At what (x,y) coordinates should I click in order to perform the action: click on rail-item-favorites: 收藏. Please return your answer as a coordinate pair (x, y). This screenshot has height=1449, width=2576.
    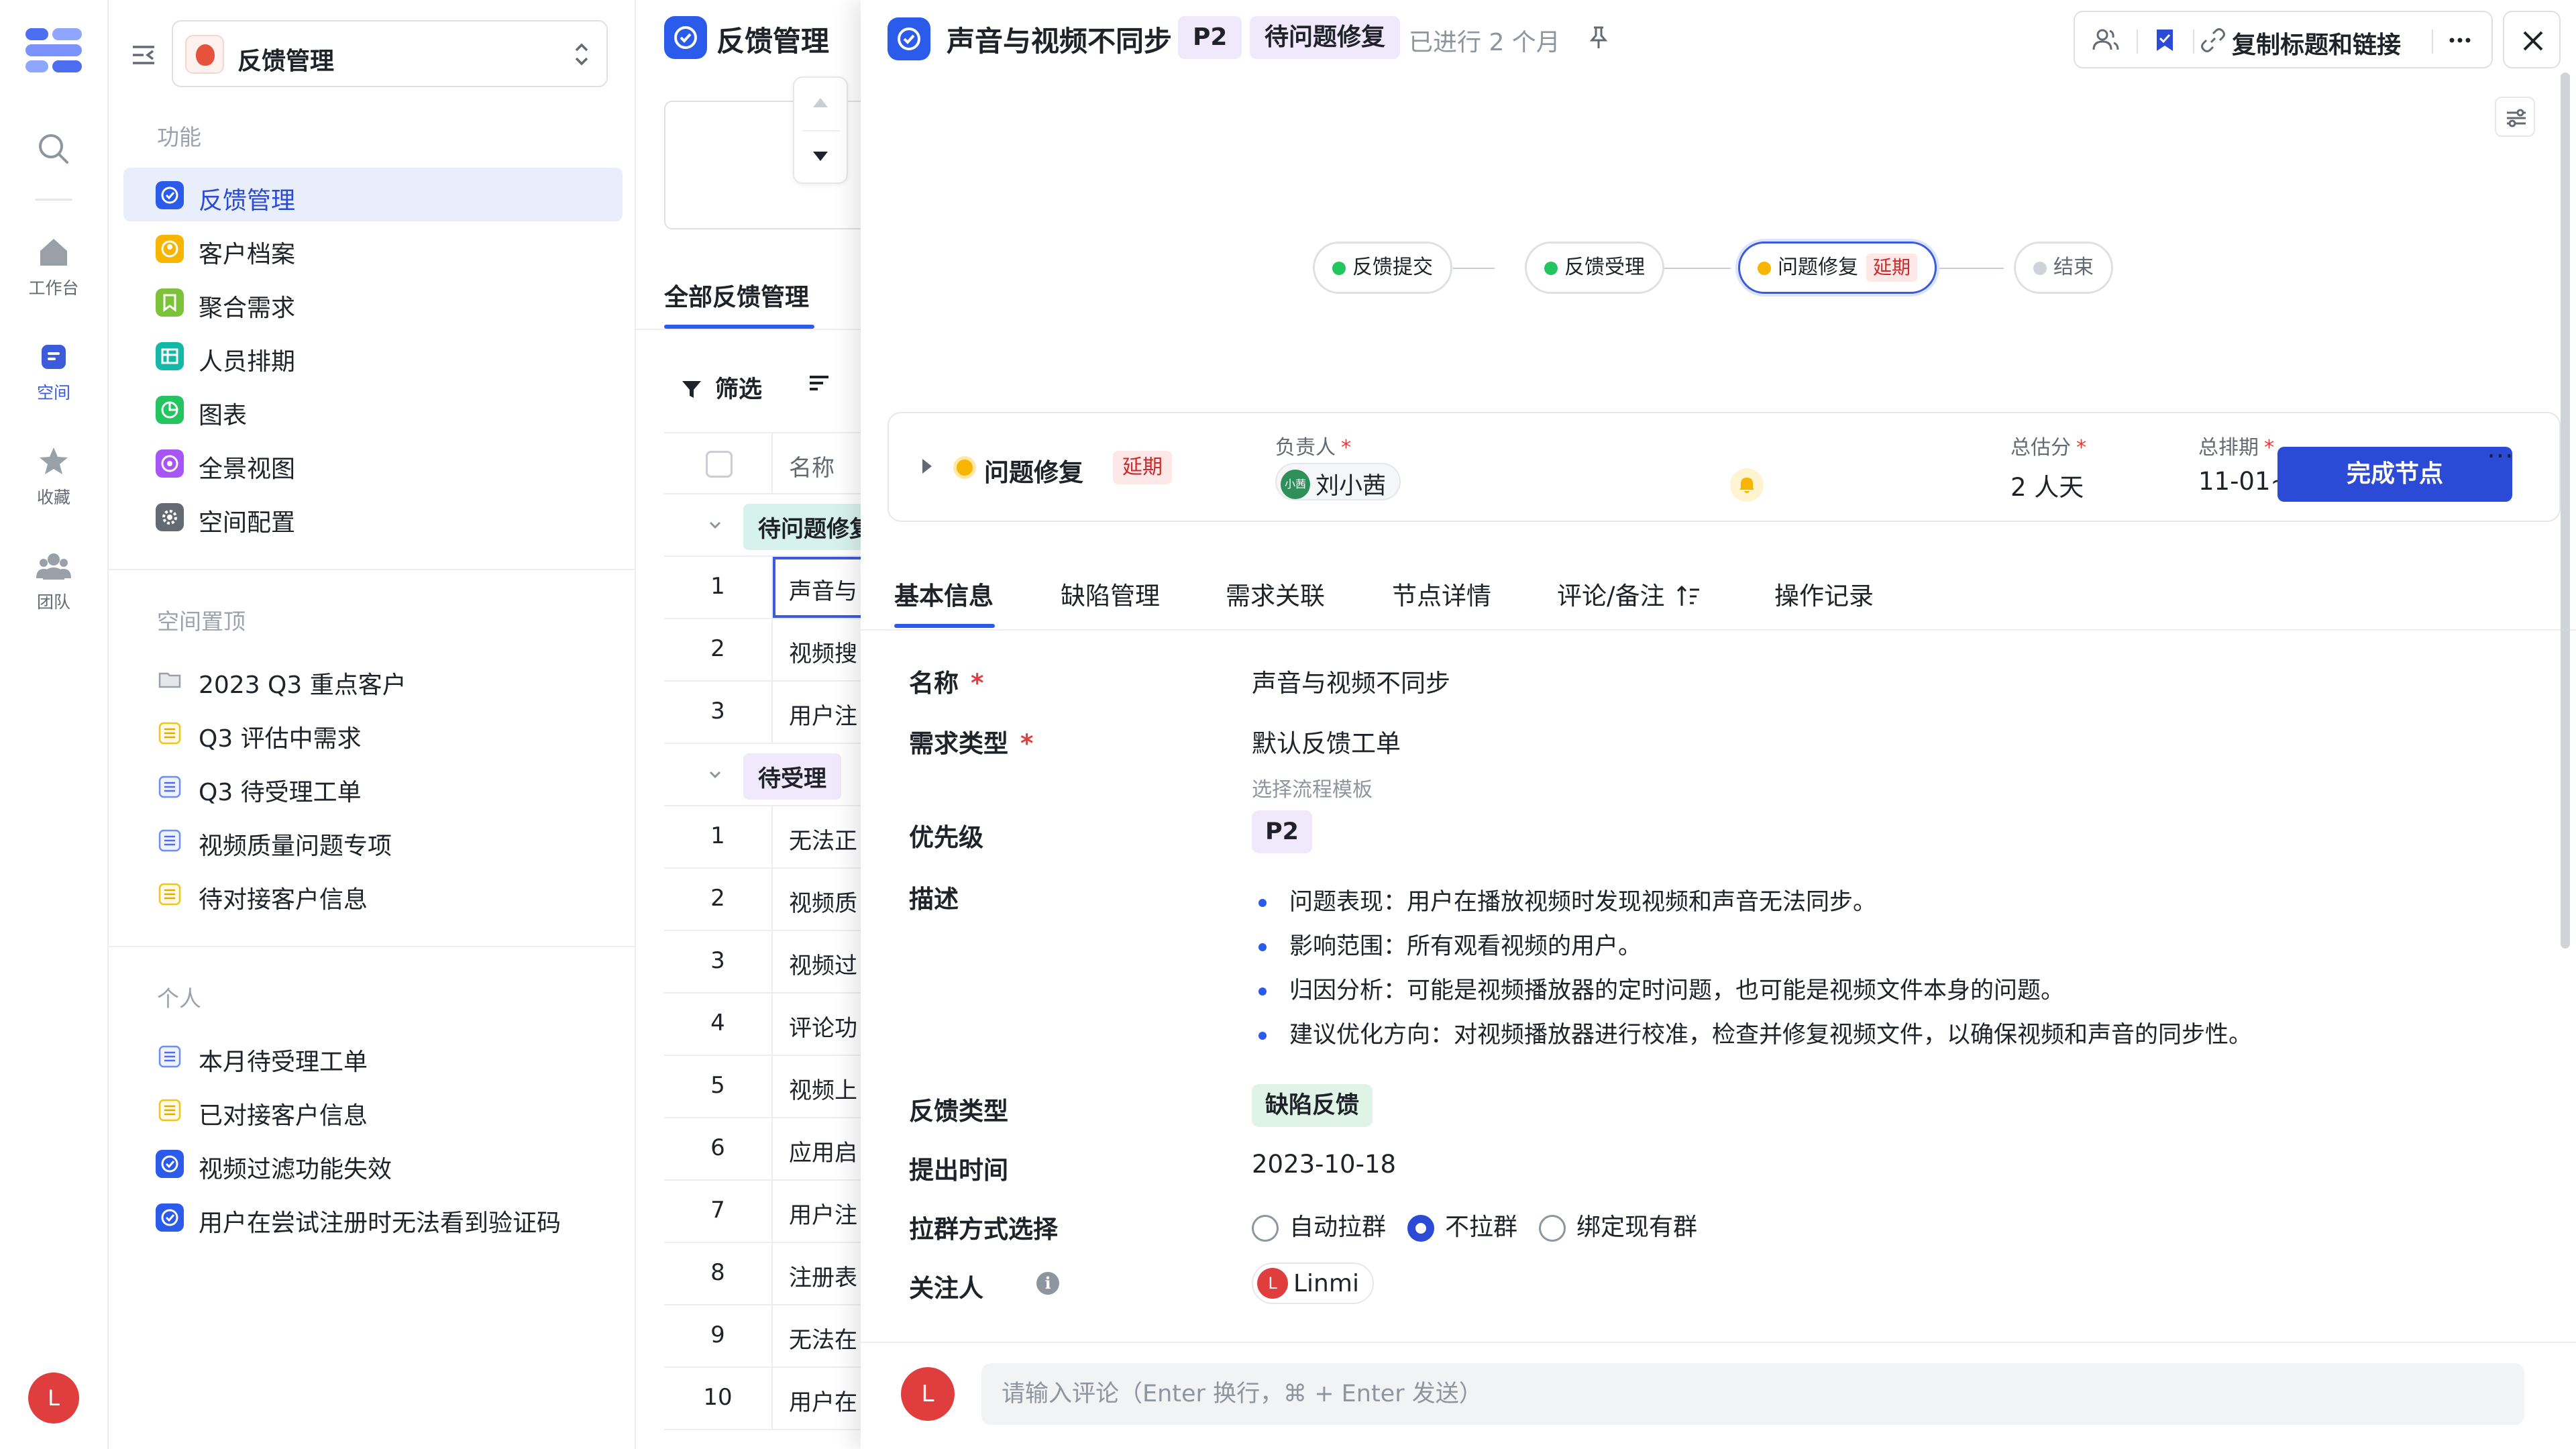
    Looking at the image, I should click on (53, 476).